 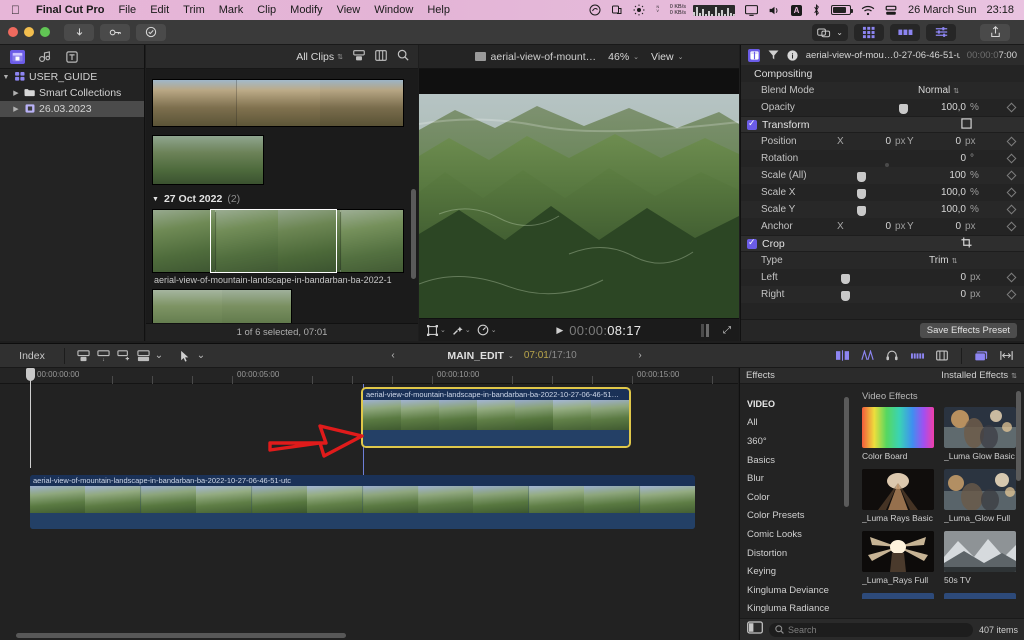 What do you see at coordinates (966, 124) in the screenshot?
I see `transform-onscreen-controls-icon` at bounding box center [966, 124].